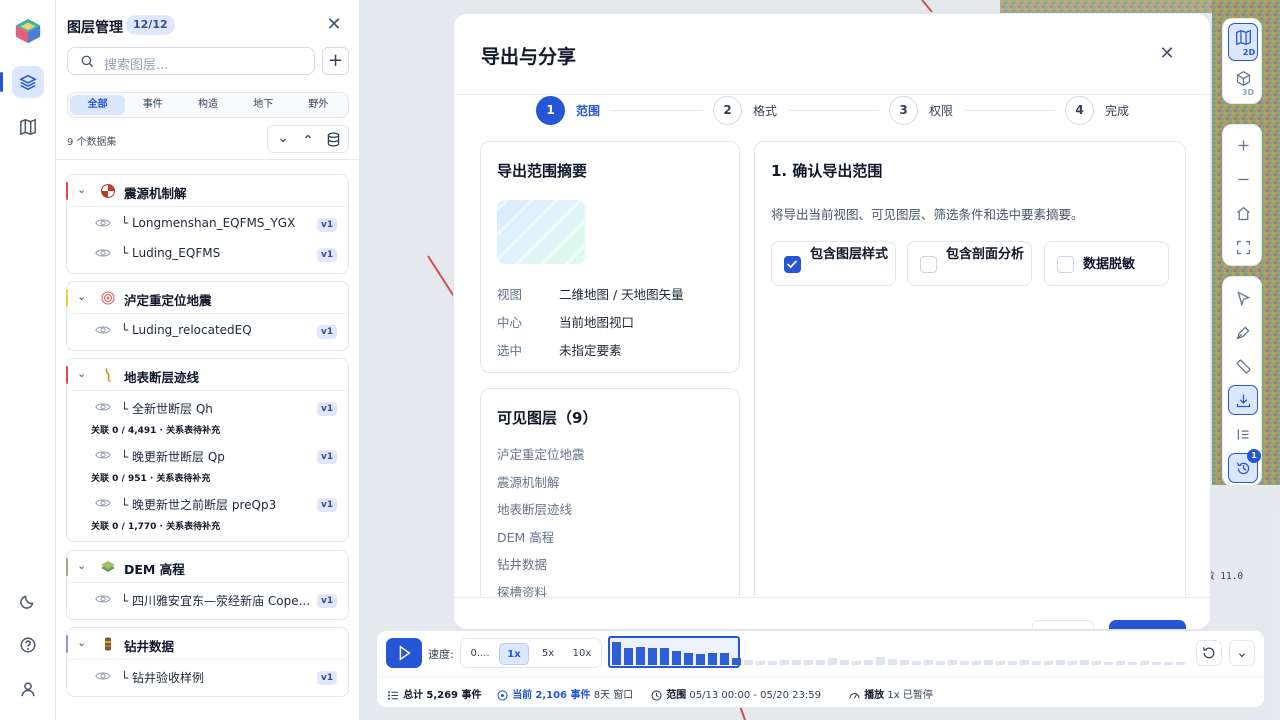 Image resolution: width=1280 pixels, height=720 pixels. I want to click on step-label: 权限, so click(941, 111).